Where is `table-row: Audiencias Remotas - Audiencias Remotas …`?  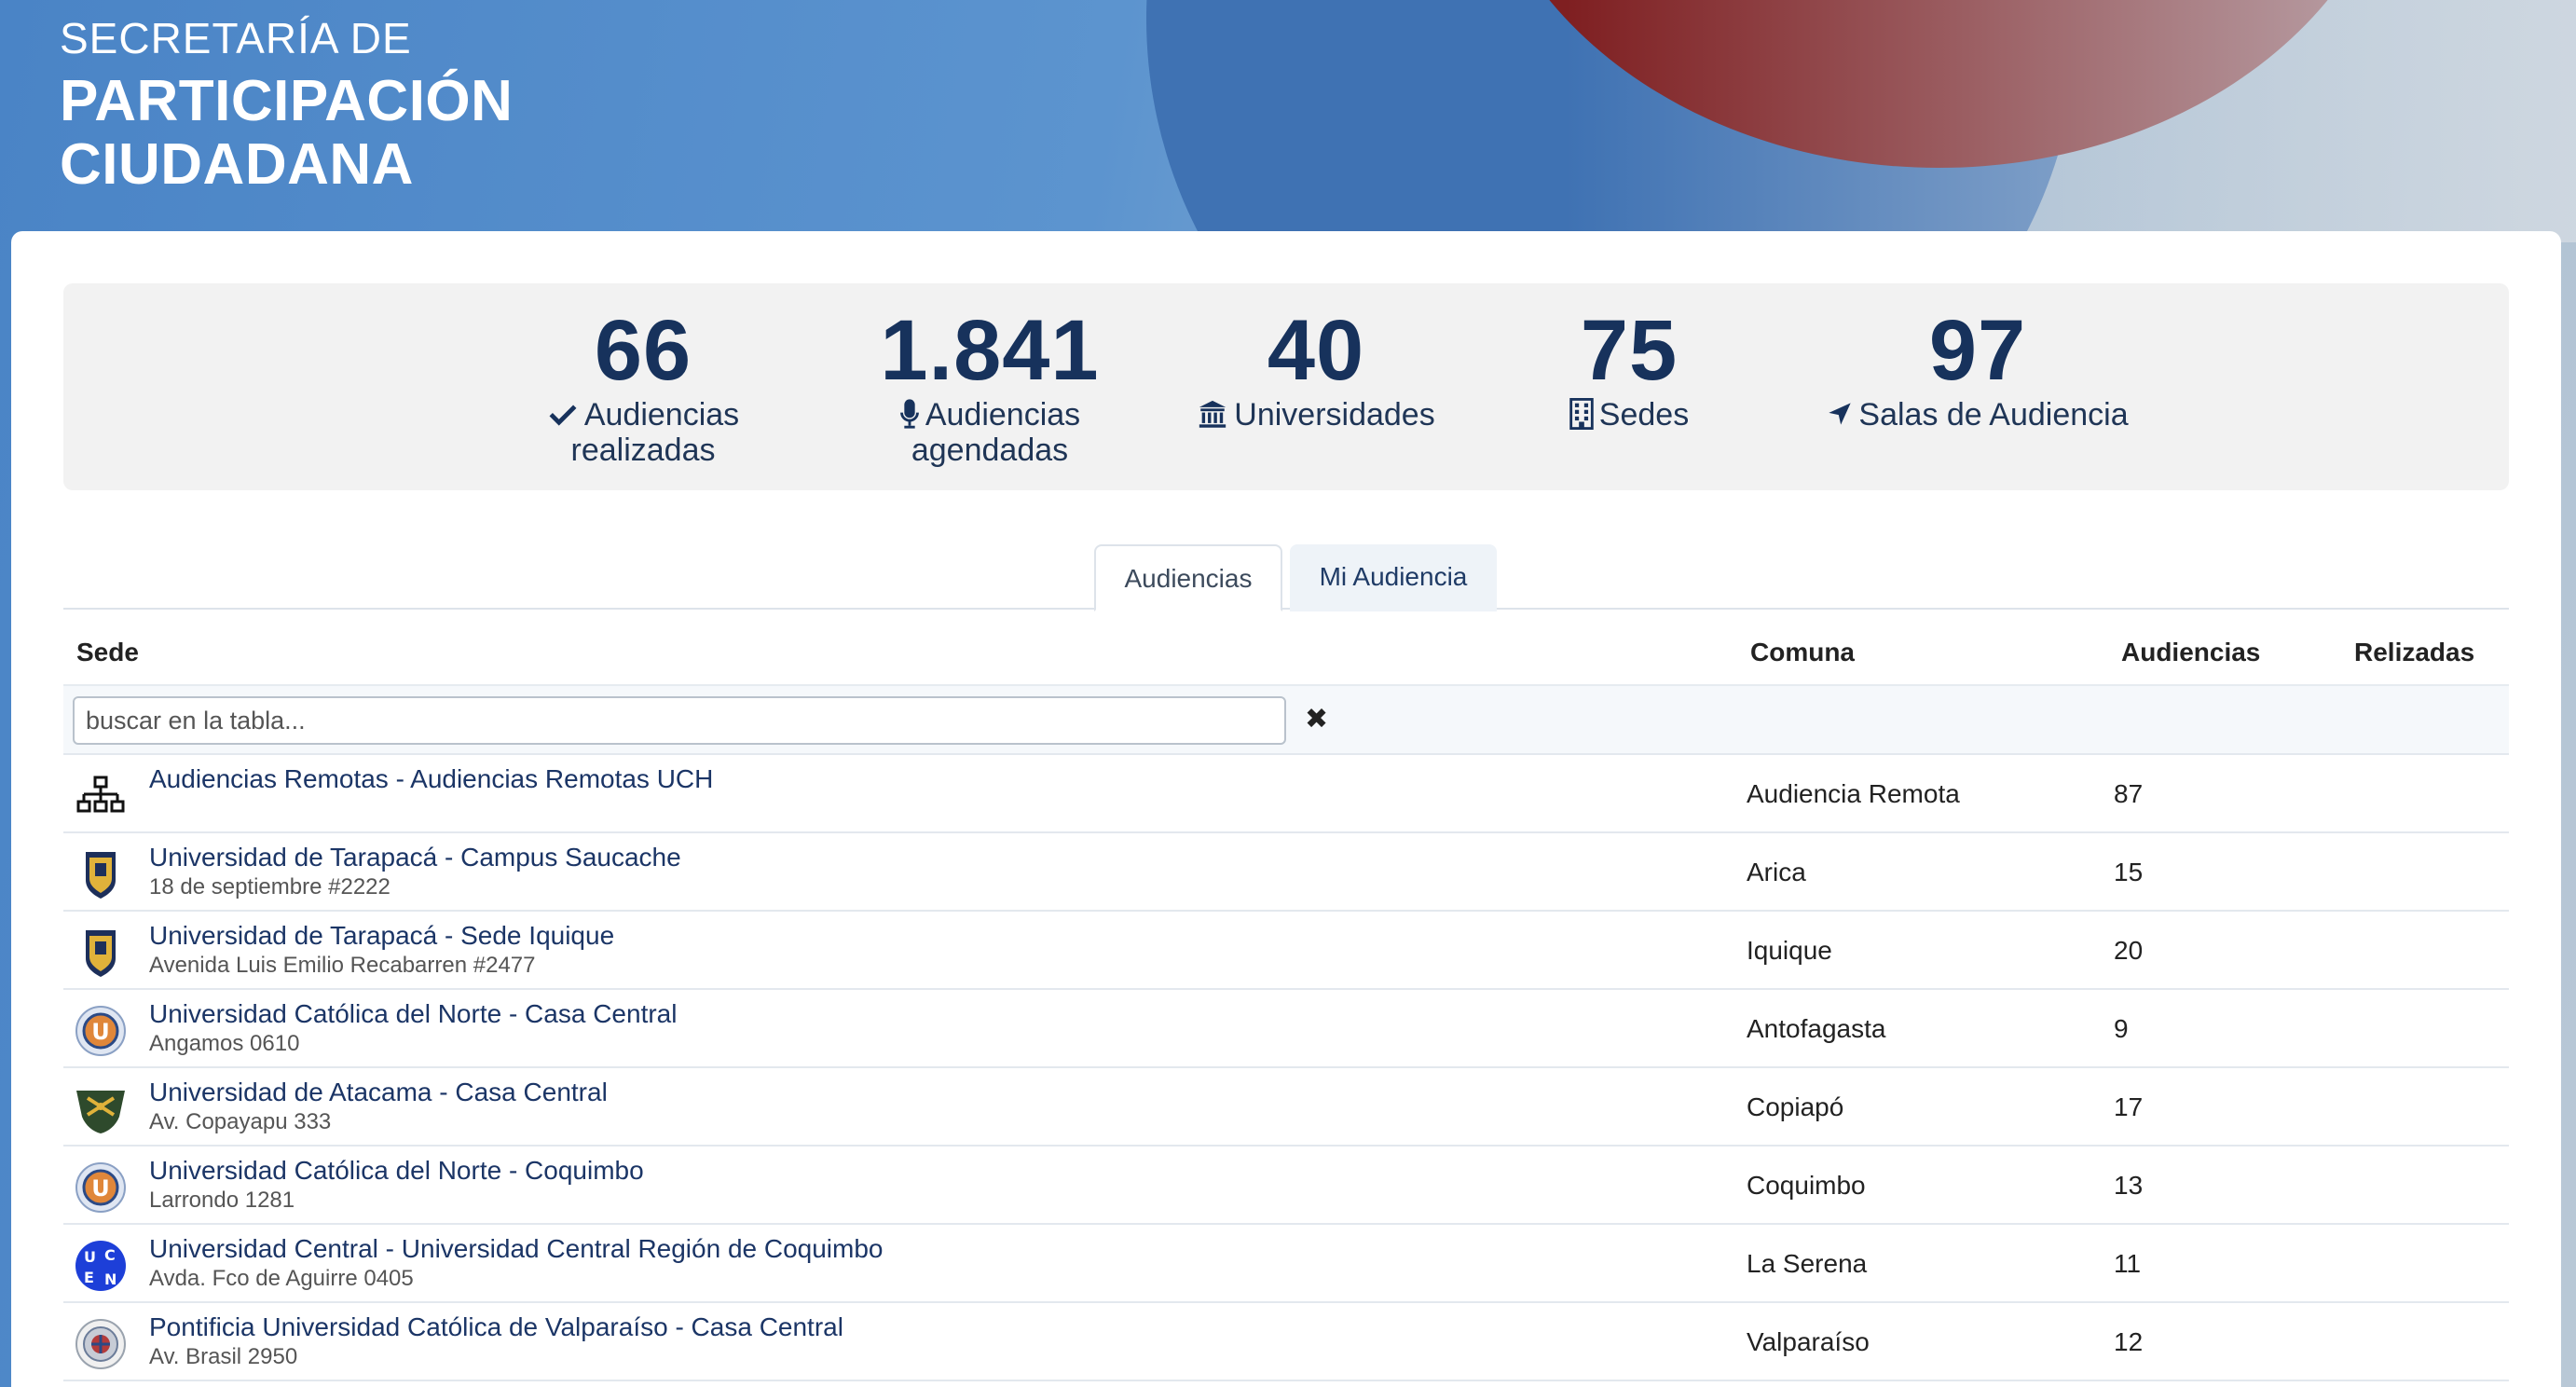
table-row: Audiencias Remotas - Audiencias Remotas … is located at coordinates (1286, 794).